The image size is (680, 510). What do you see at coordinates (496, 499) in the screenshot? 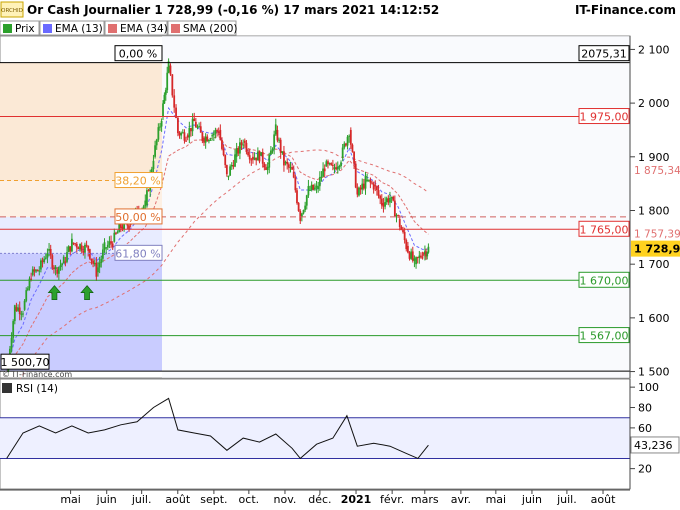
I see `time-tick-label: mai` at bounding box center [496, 499].